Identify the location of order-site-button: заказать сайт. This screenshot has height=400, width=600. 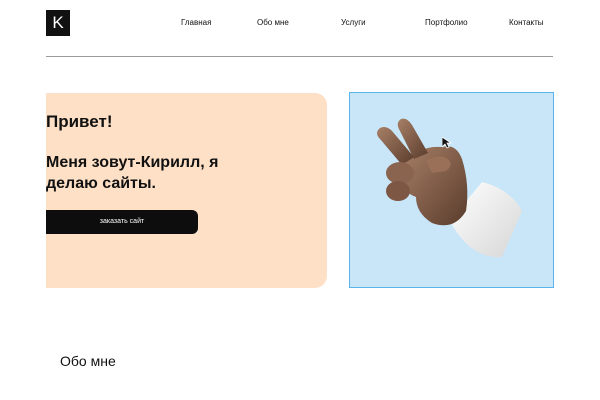
(122, 222).